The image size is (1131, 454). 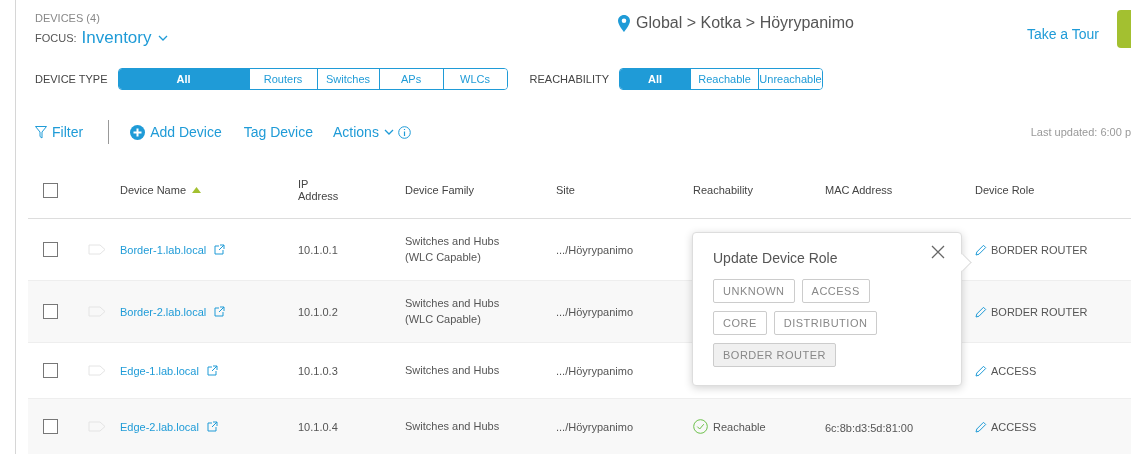 I want to click on breadcrumb: Global > Kotka > Höyrypanimo, so click(x=745, y=23).